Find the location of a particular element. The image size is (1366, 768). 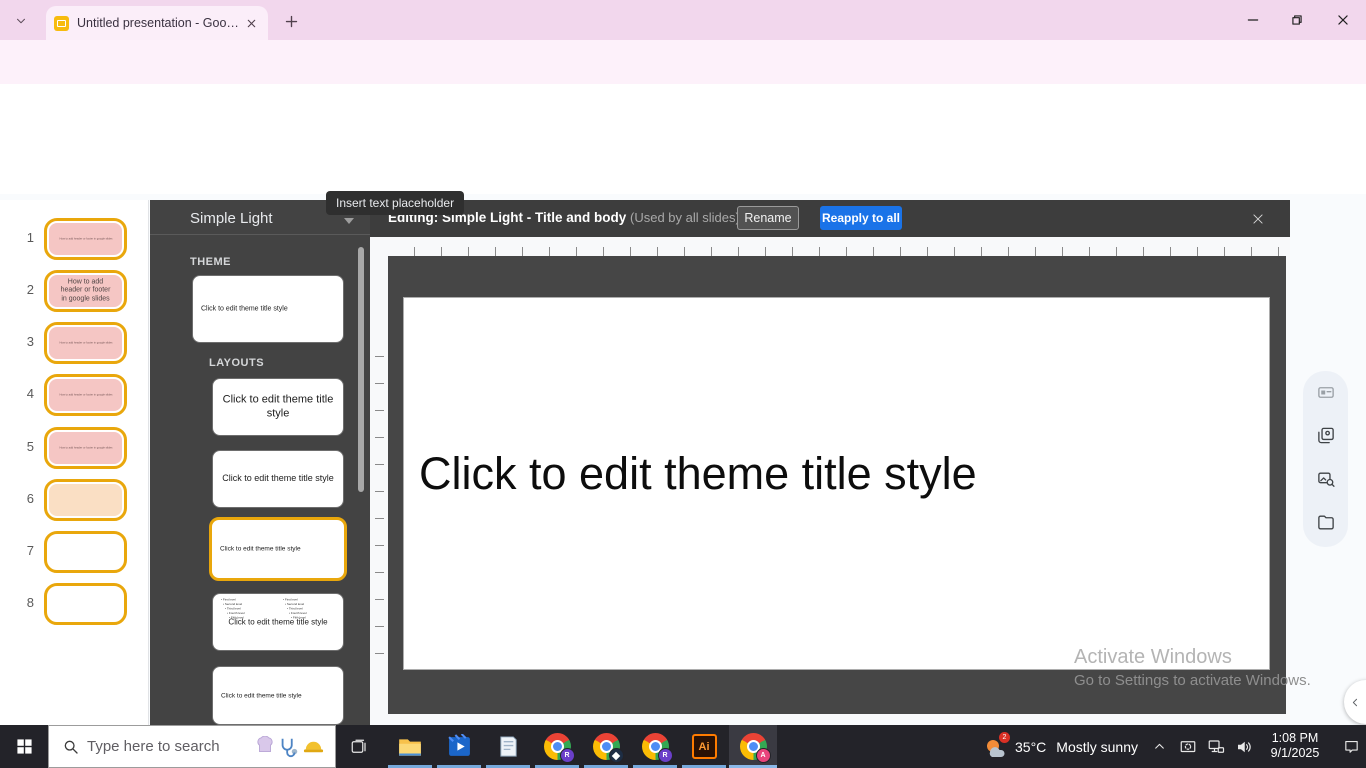

theme-section-label: THEME is located at coordinates (210, 262).